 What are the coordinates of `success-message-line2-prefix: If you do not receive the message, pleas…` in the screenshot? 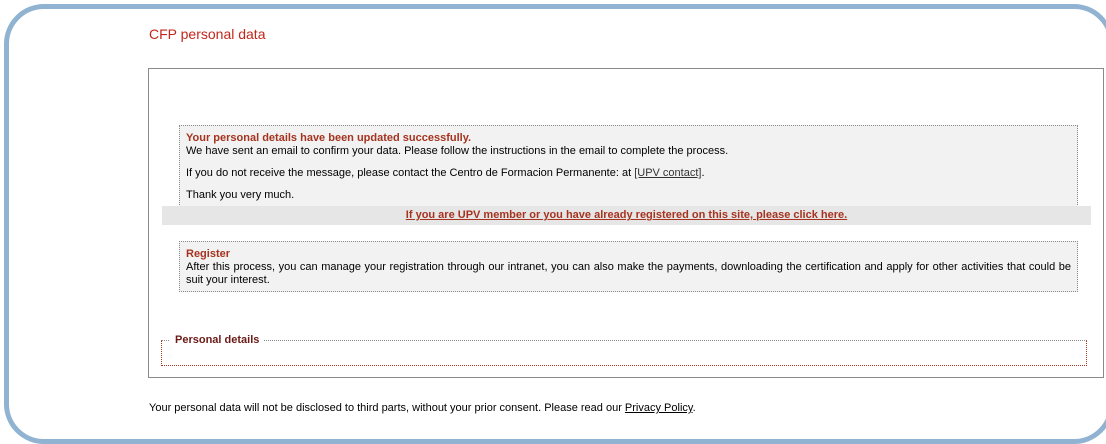 It's located at (410, 173).